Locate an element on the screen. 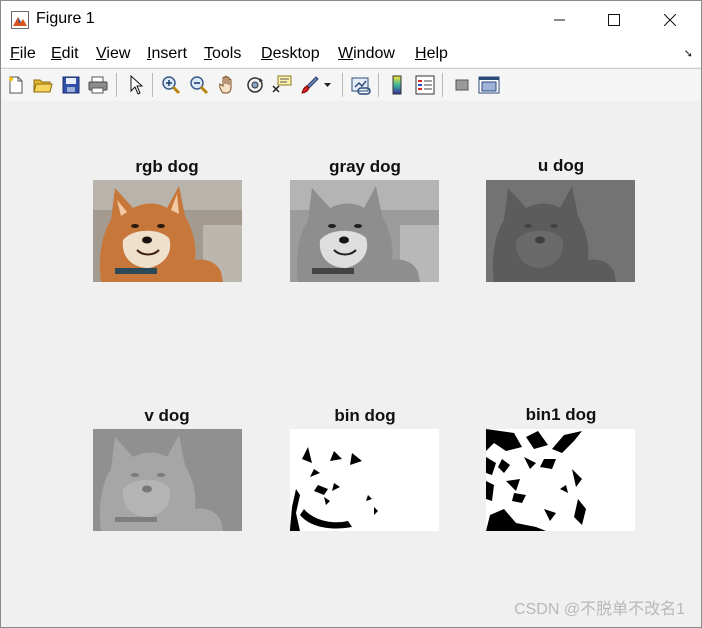  maximize-button is located at coordinates (614, 20).